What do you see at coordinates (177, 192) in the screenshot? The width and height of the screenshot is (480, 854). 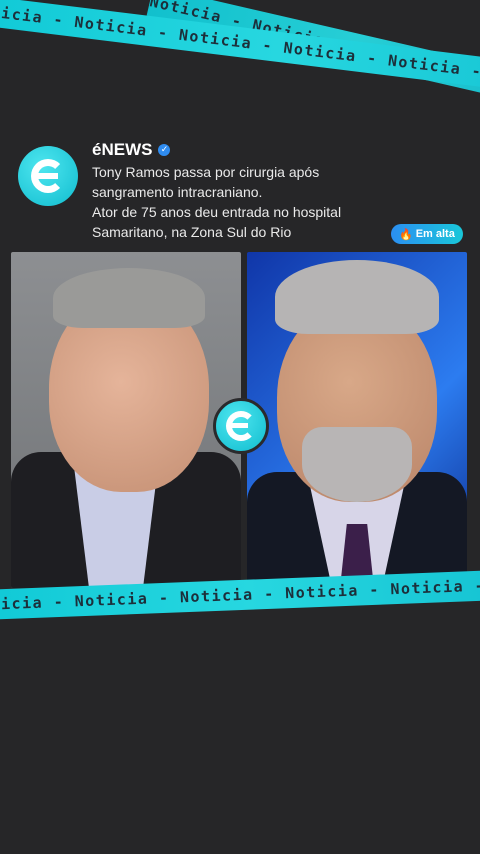 I see `headline-line: sangramento intracraniano.` at bounding box center [177, 192].